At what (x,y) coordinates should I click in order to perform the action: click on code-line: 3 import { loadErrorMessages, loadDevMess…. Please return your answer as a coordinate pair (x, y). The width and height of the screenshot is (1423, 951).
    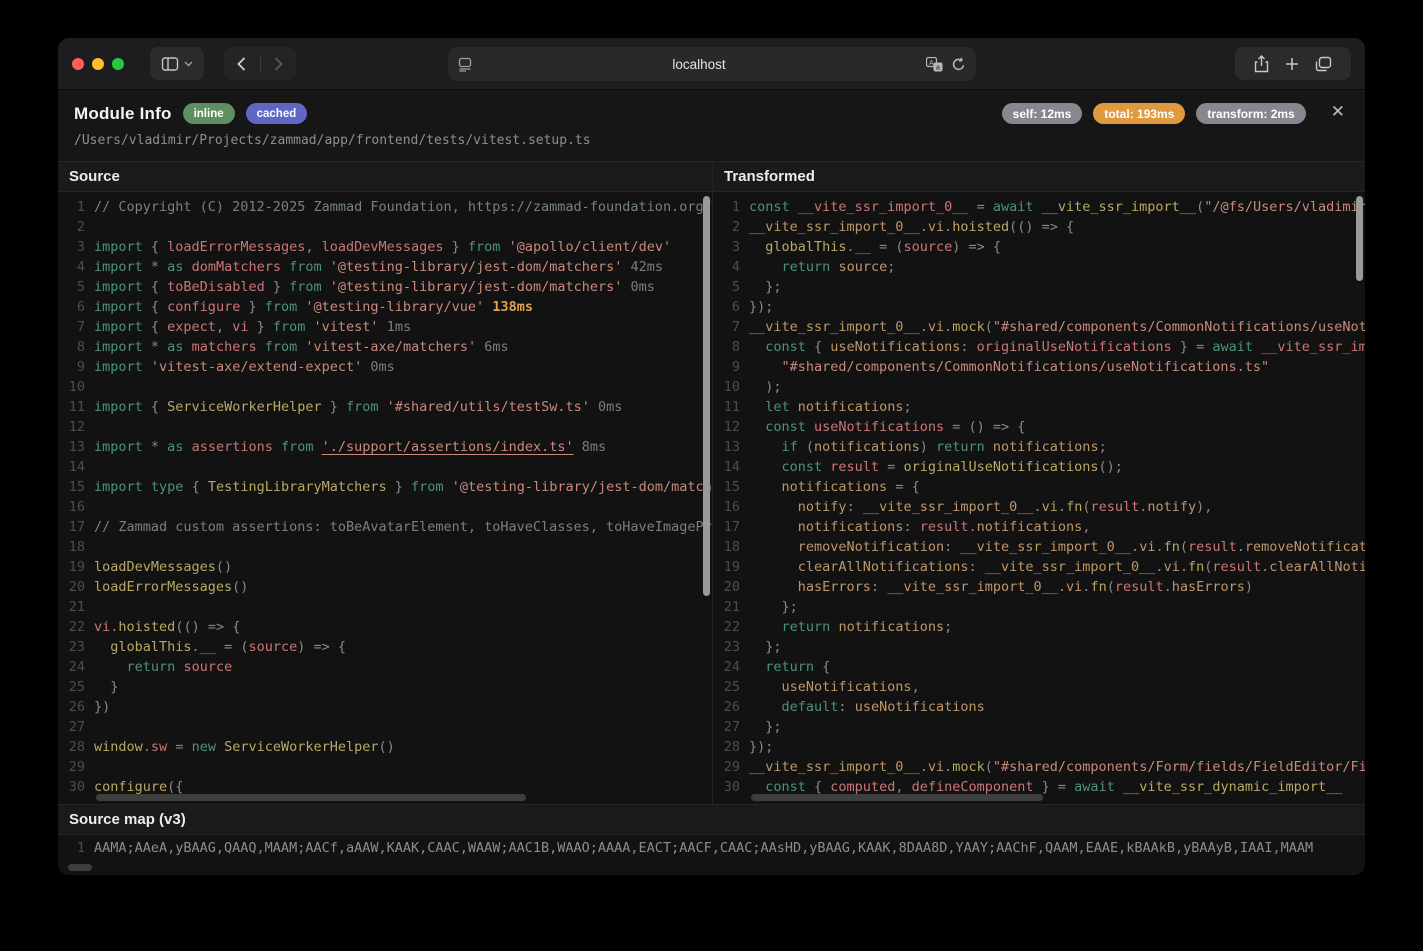
    Looking at the image, I should click on (385, 247).